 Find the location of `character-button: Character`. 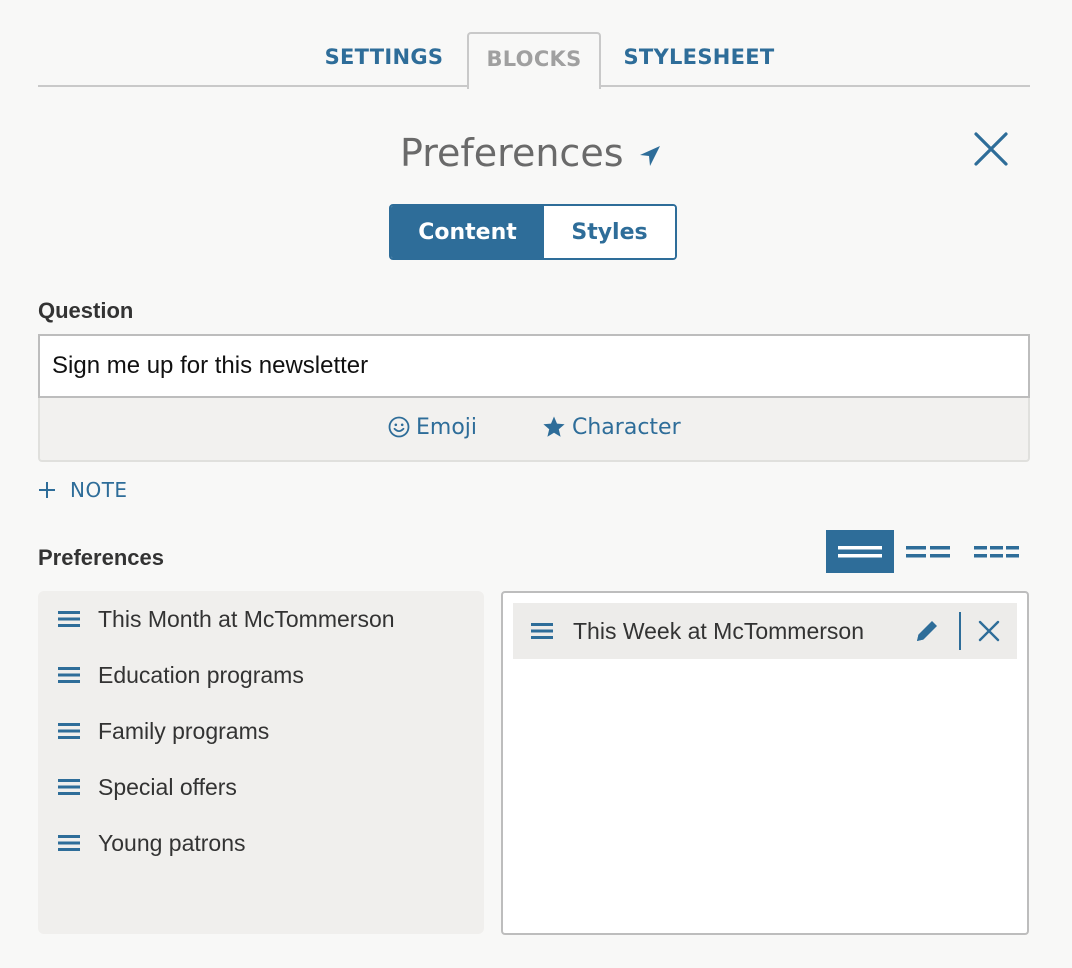

character-button: Character is located at coordinates (611, 427).